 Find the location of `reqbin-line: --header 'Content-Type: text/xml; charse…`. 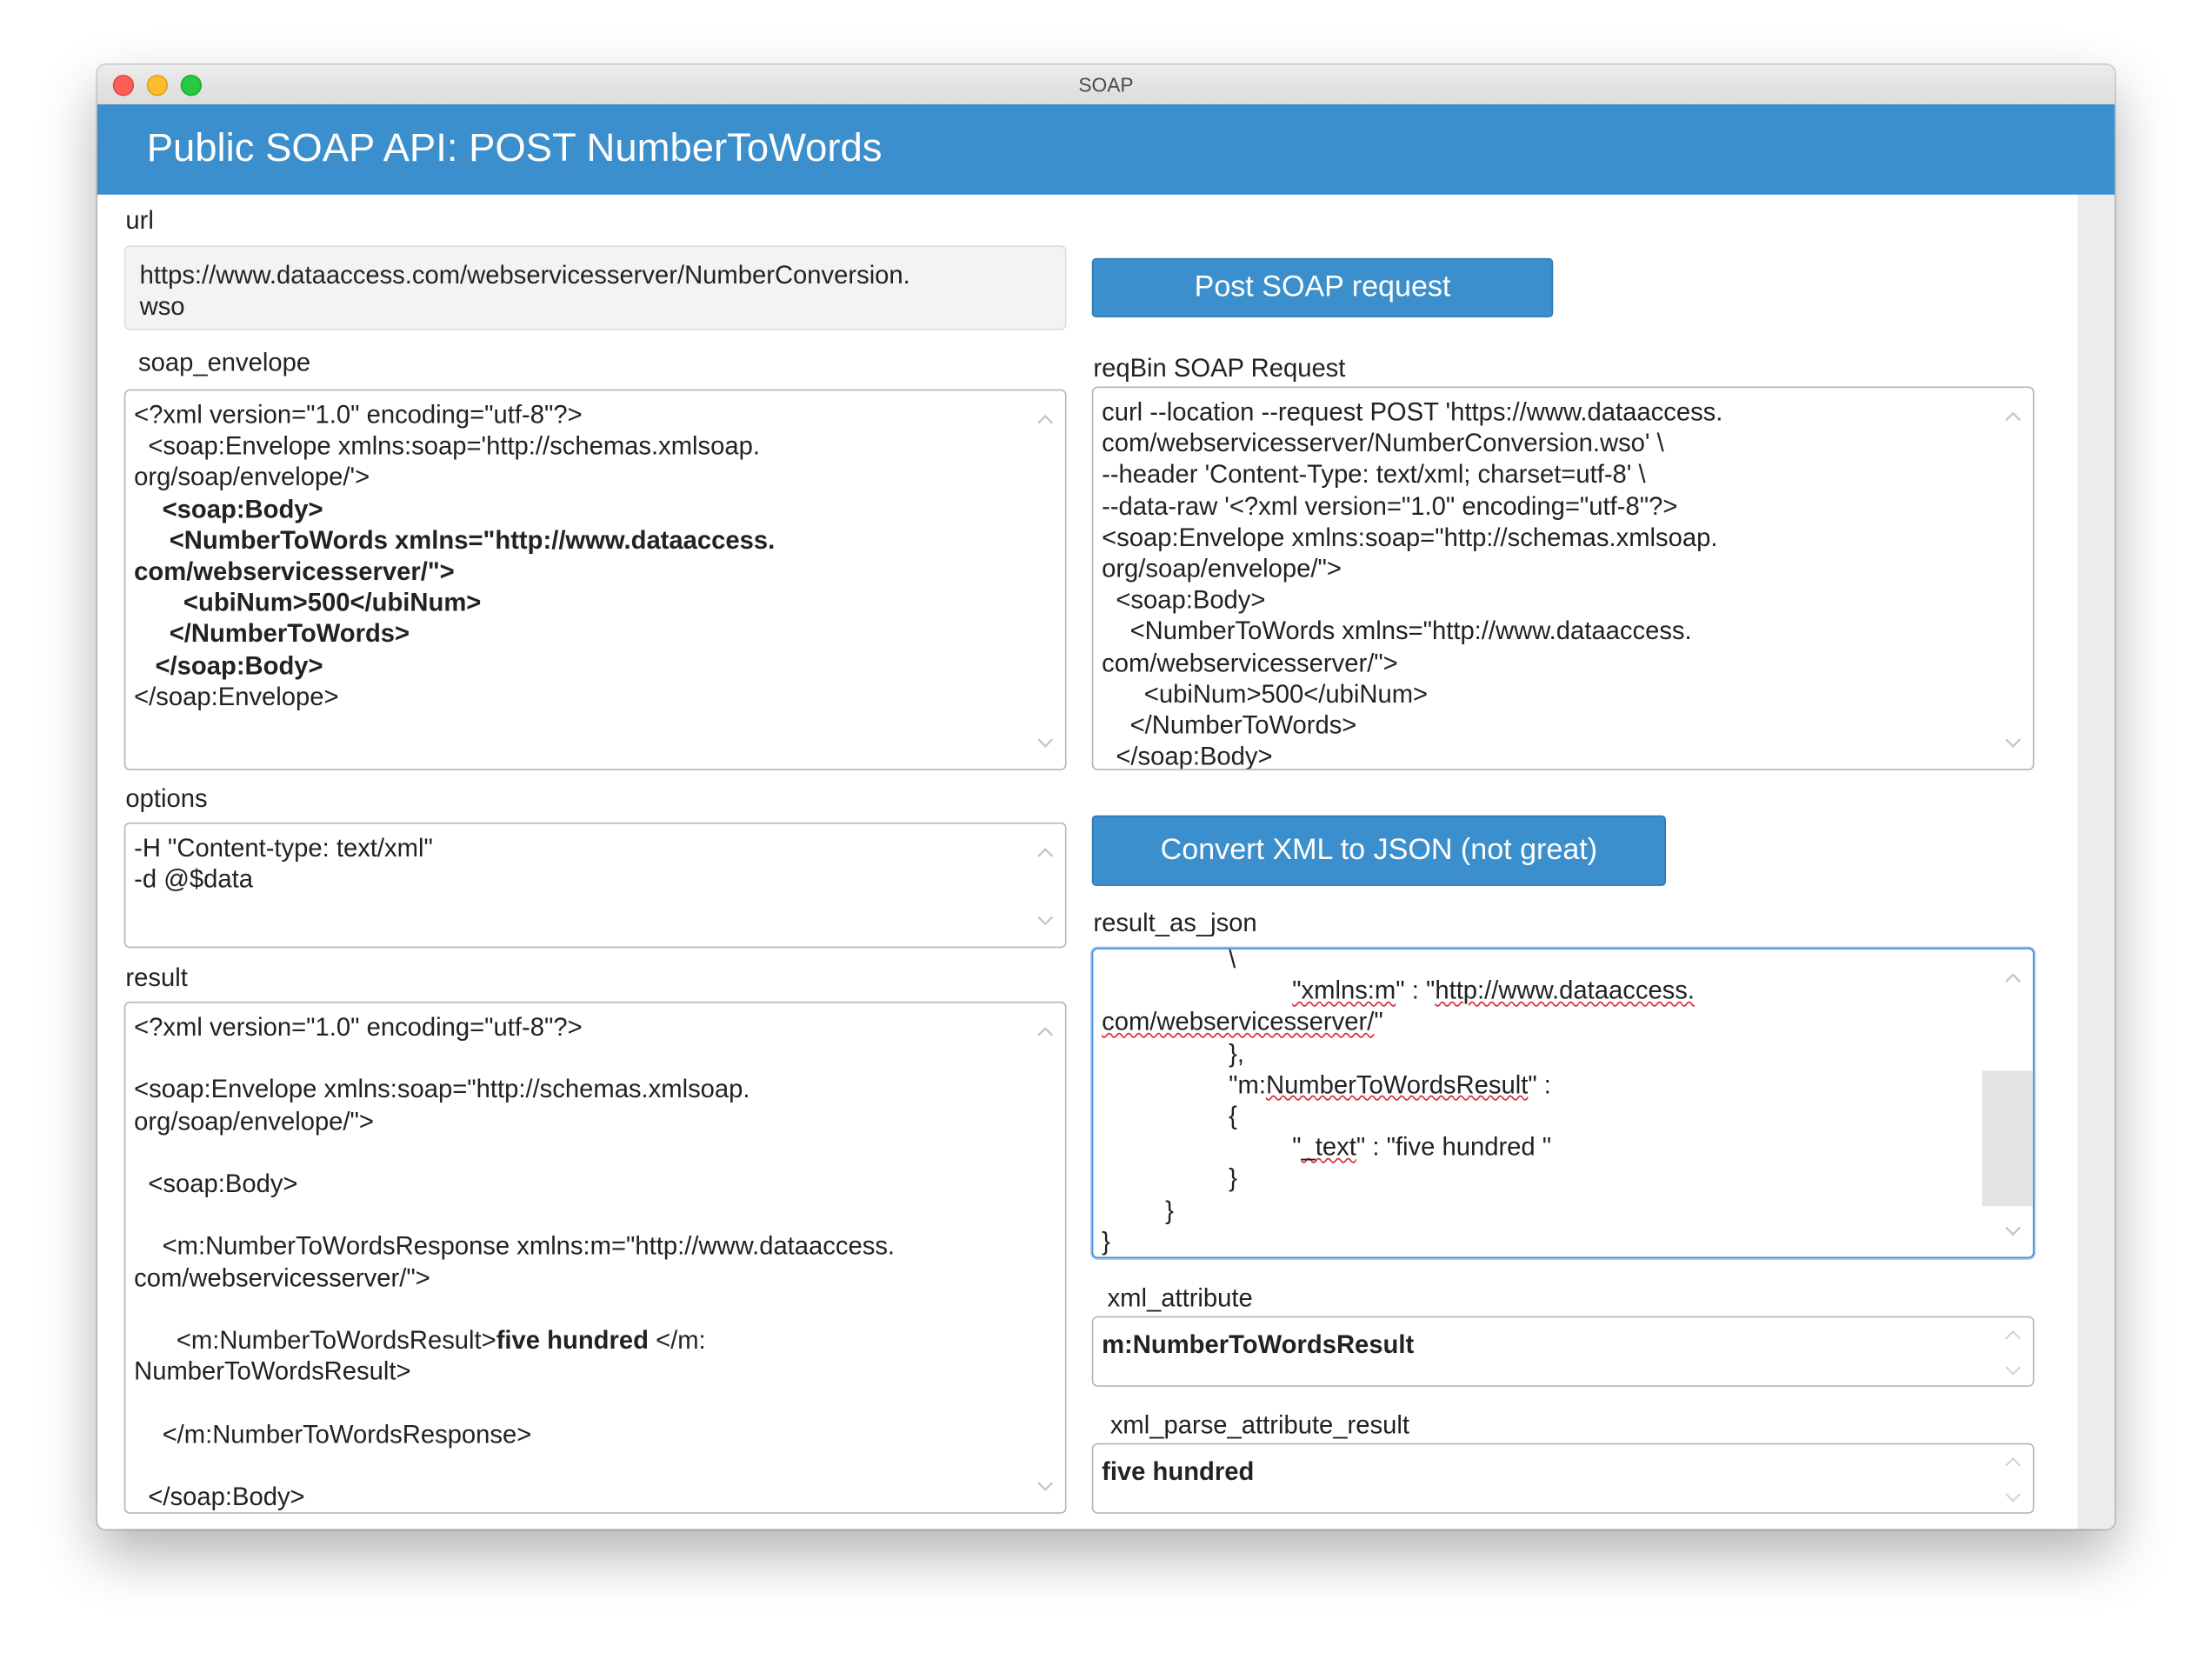

reqbin-line: --header 'Content-Type: text/xml; charse… is located at coordinates (1374, 475).